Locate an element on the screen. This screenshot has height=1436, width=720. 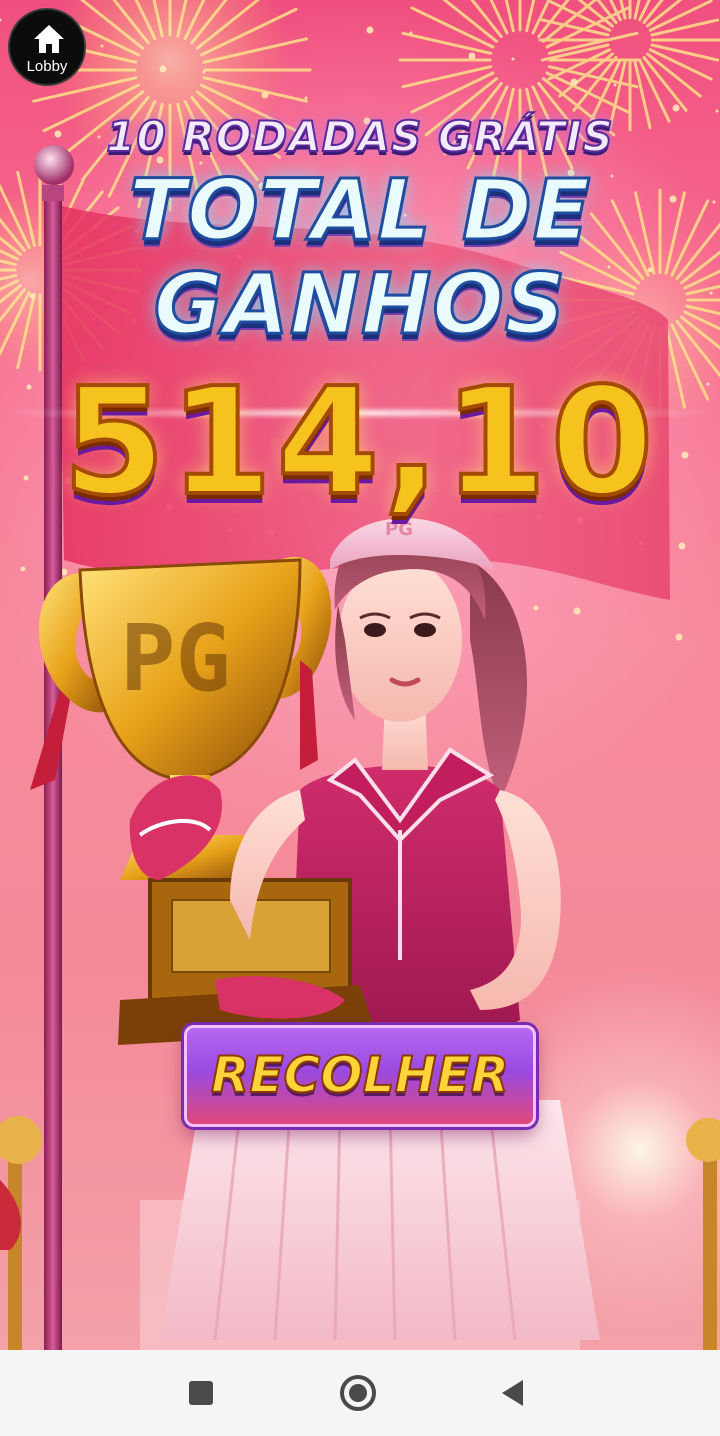
collect-button: RECOLHER is located at coordinates (360, 1076).